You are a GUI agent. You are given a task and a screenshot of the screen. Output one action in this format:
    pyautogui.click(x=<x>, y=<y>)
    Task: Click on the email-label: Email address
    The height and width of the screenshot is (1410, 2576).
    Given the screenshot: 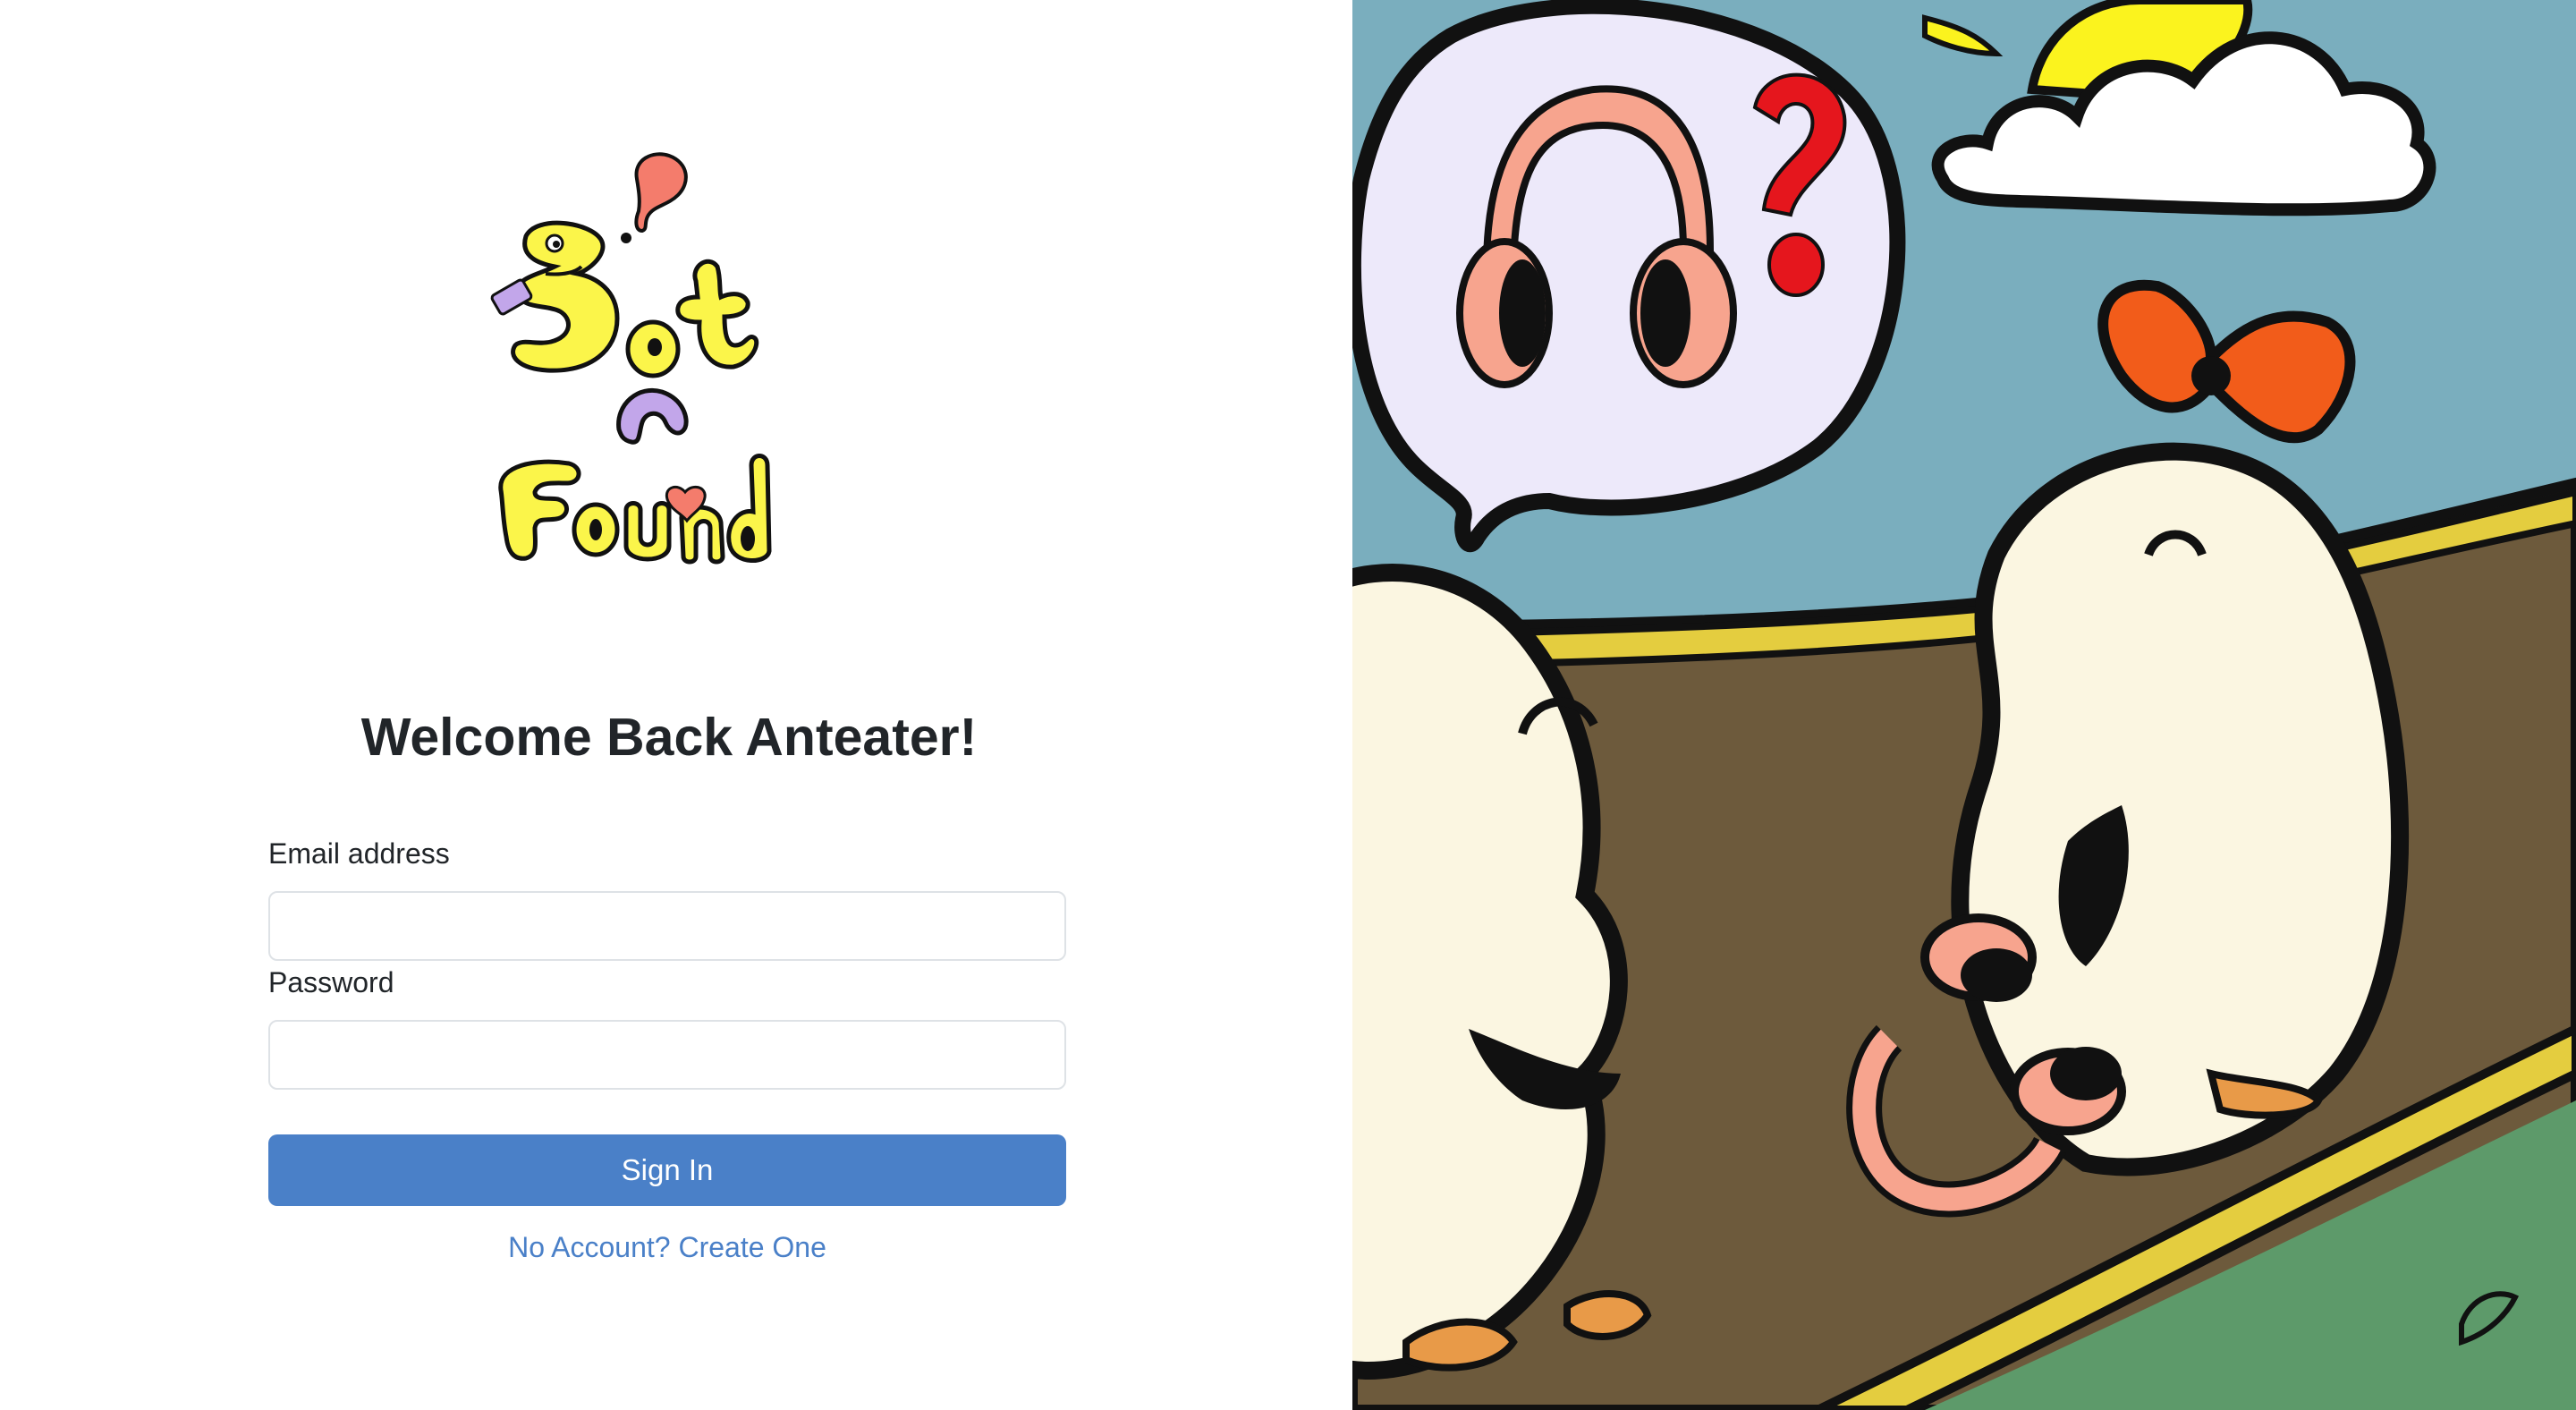 What is the action you would take?
    pyautogui.click(x=359, y=854)
    